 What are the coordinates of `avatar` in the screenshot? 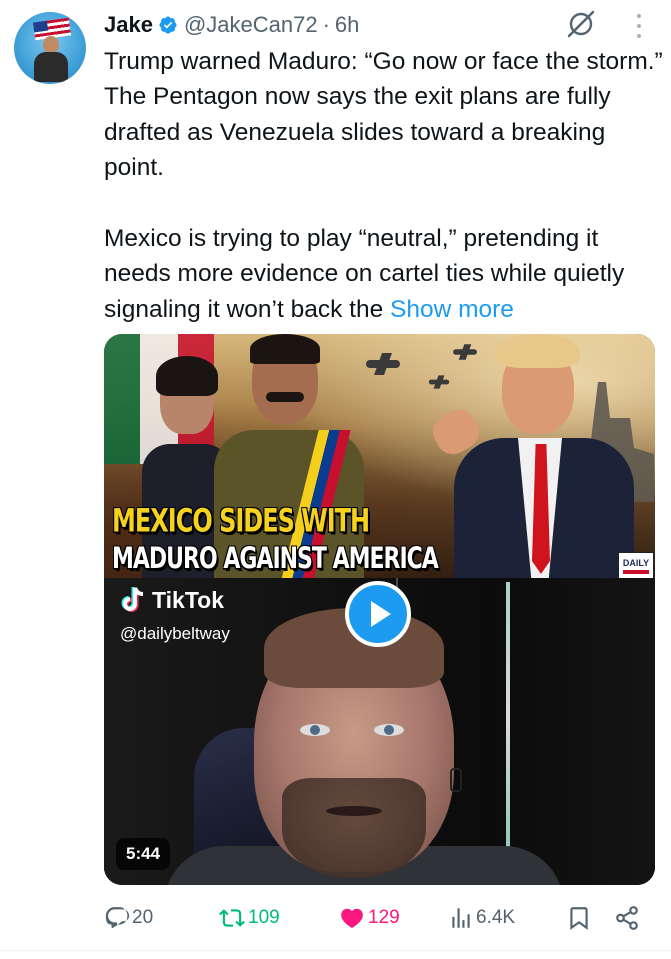 It's located at (50, 48).